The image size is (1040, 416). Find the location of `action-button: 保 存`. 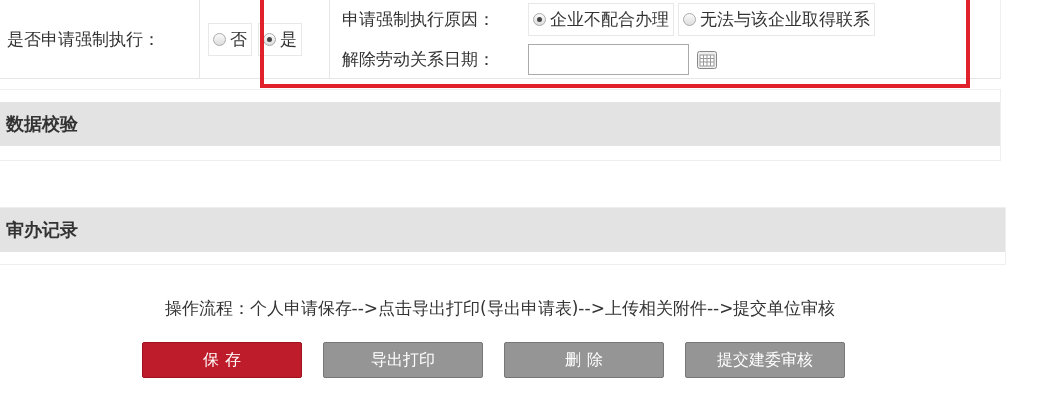

action-button: 保 存 is located at coordinates (222, 360).